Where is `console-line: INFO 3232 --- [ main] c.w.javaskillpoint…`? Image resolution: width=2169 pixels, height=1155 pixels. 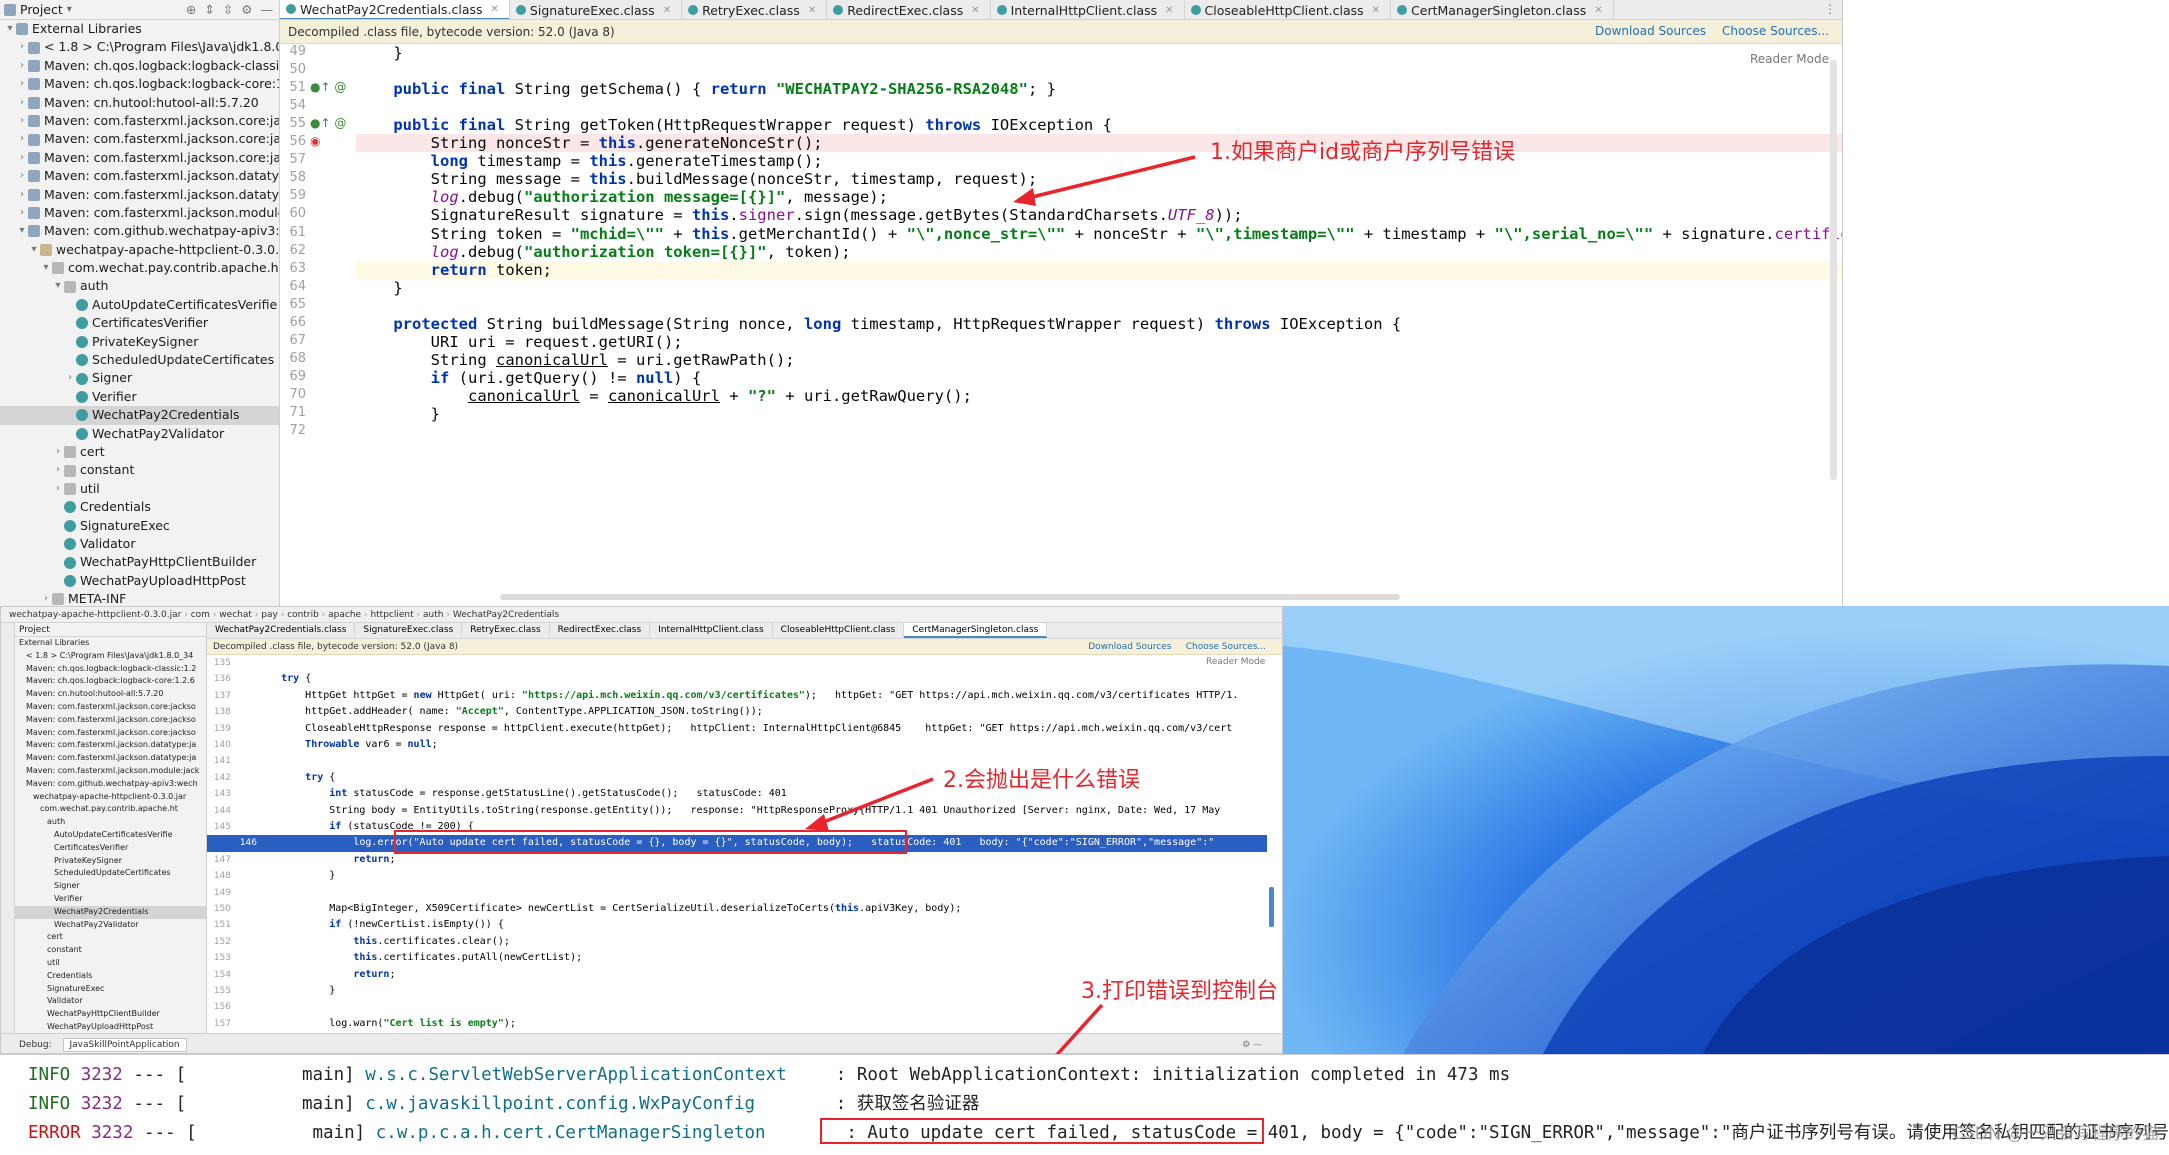 console-line: INFO 3232 --- [ main] c.w.javaskillpoint… is located at coordinates (503, 1104).